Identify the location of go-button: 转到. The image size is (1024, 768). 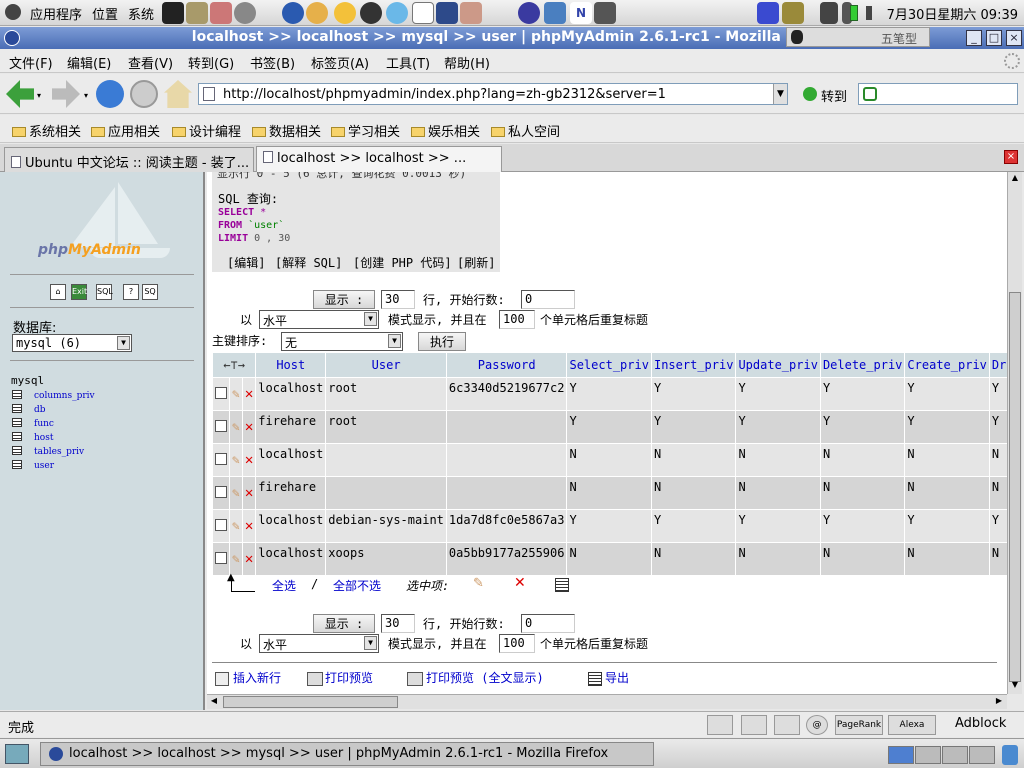
(834, 95).